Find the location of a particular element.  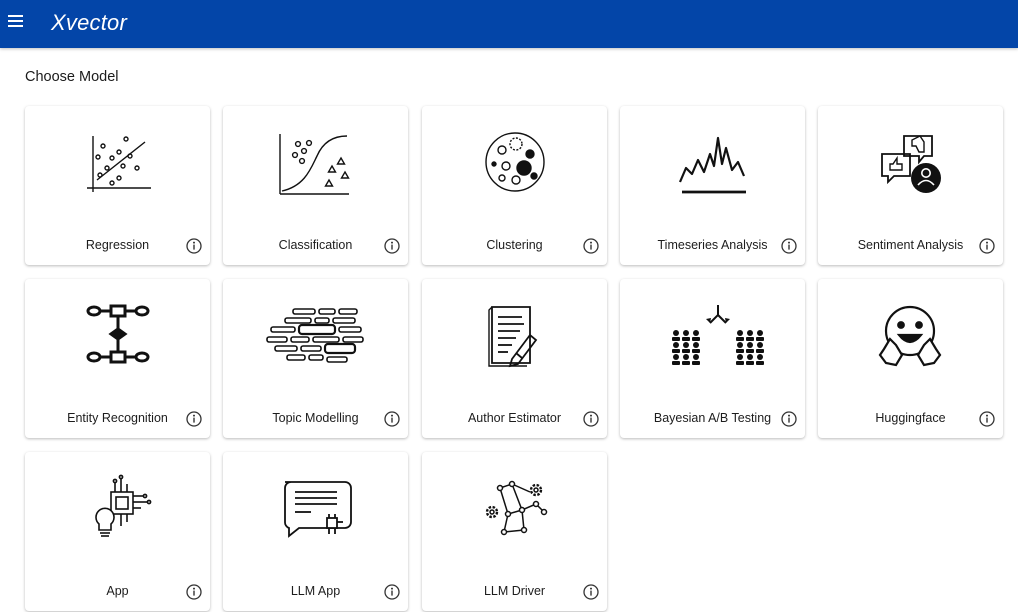

model-card-huggingface: Huggingface is located at coordinates (910, 358).